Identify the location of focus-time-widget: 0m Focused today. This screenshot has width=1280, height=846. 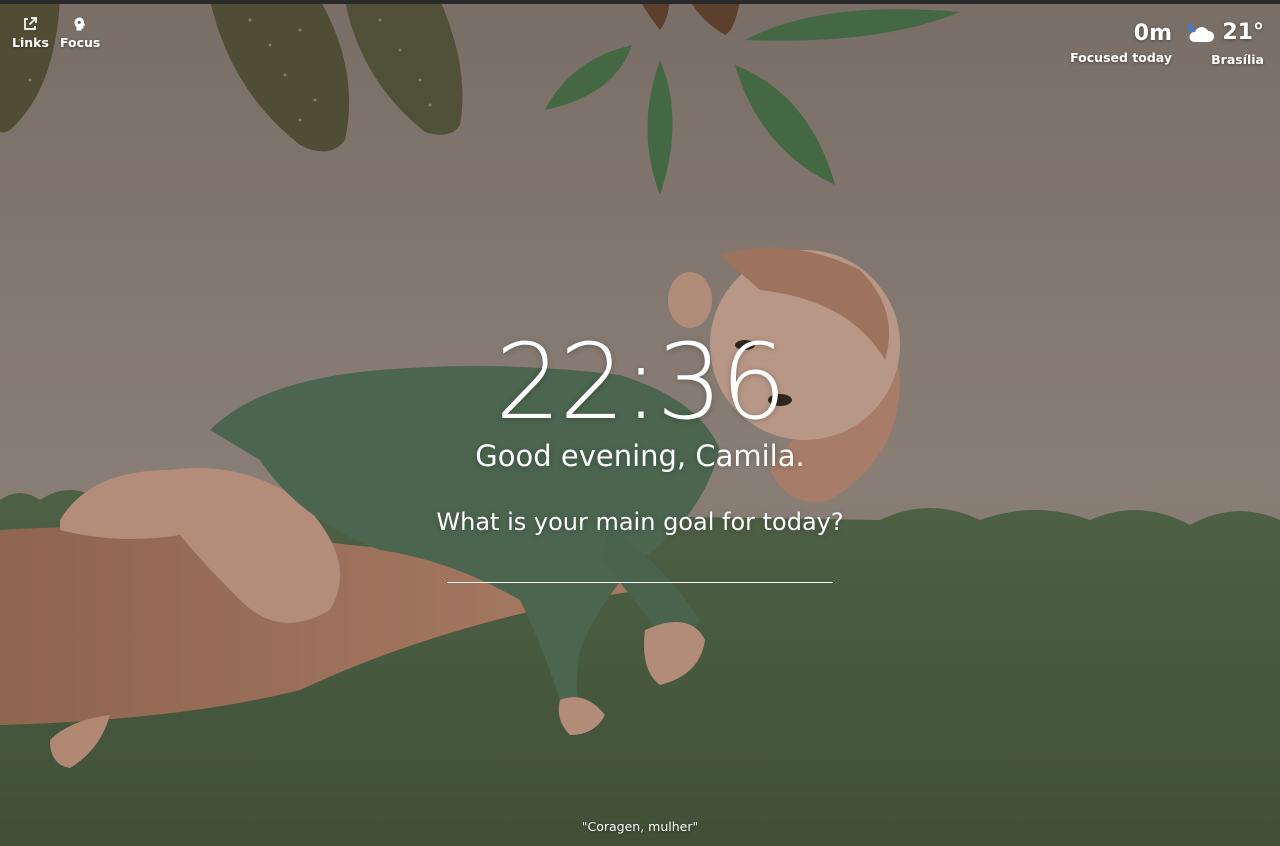
(1121, 42).